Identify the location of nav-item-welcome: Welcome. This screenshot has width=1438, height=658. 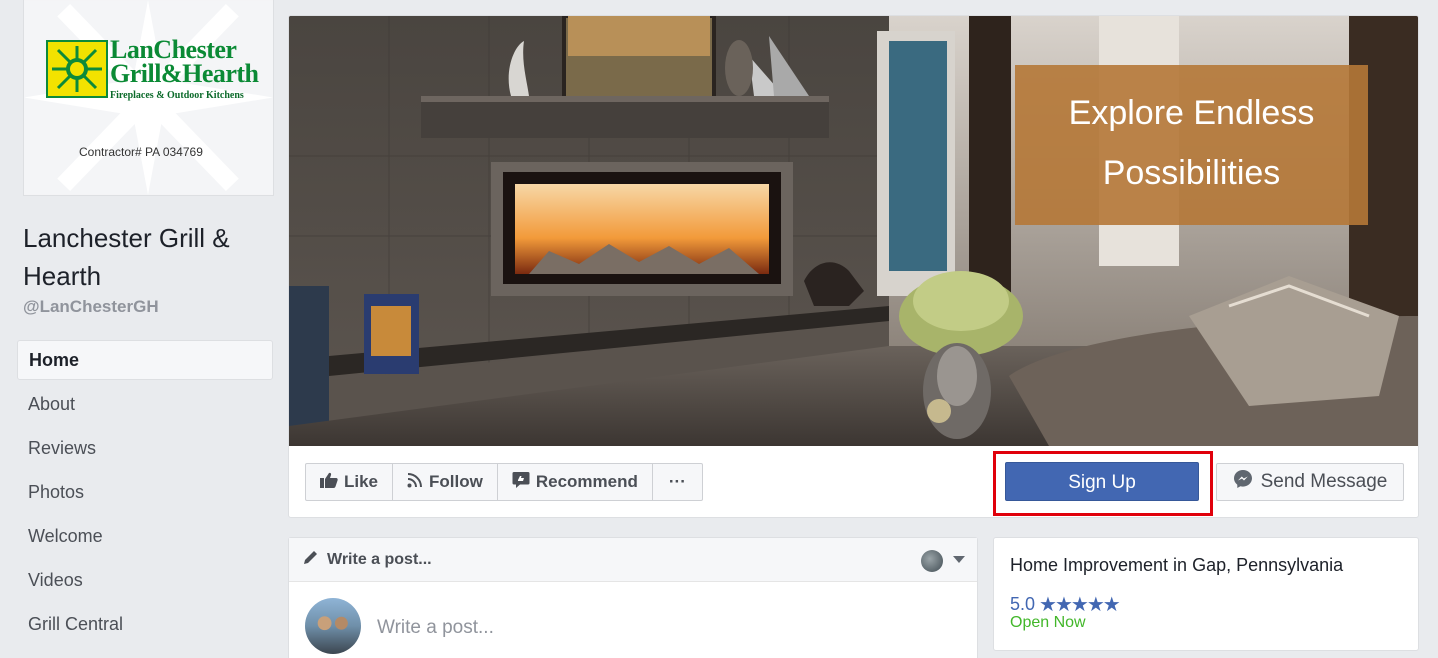
(145, 538).